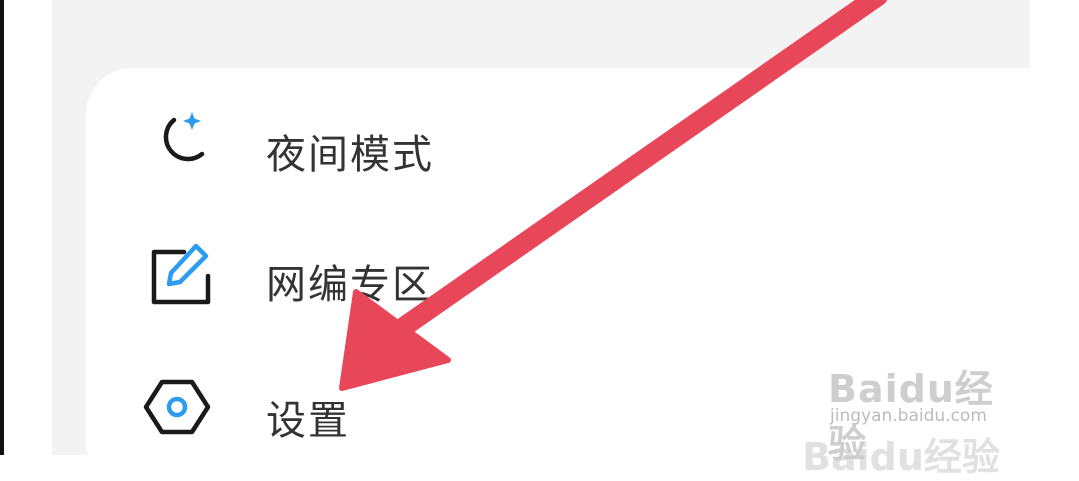 The image size is (1079, 481). Describe the element at coordinates (901, 457) in the screenshot. I see `watermark-logo-faded: Baidu经验` at that location.